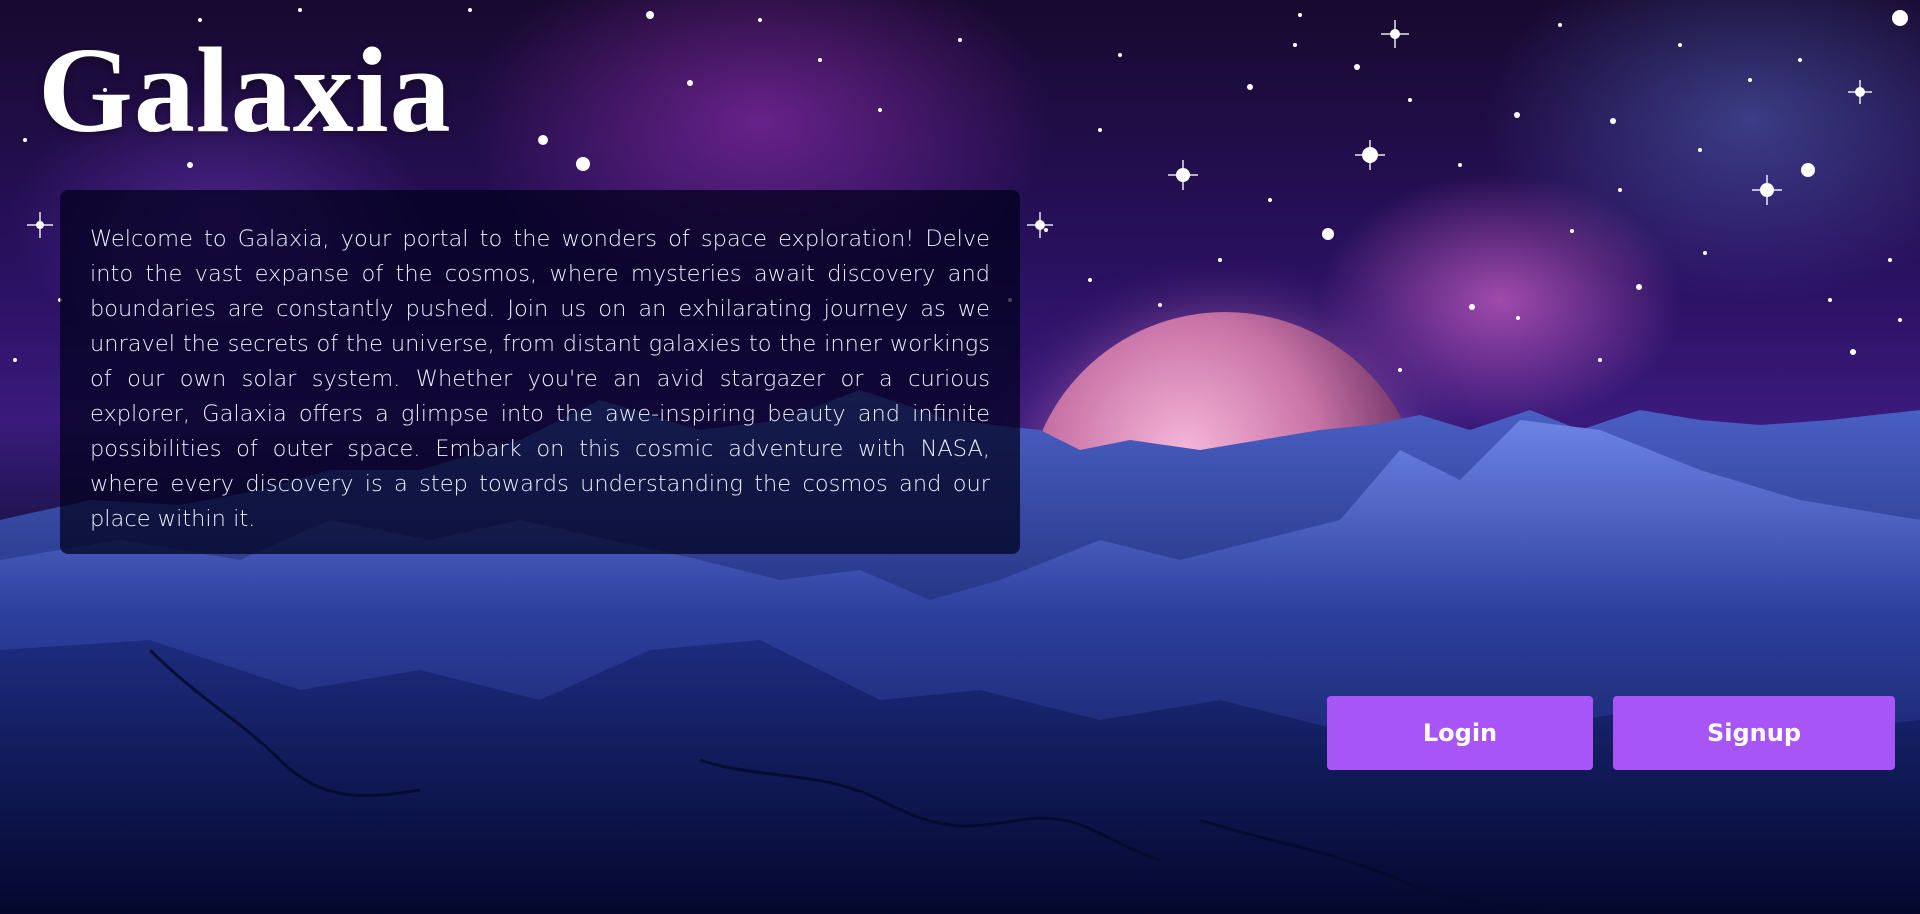 Image resolution: width=1920 pixels, height=914 pixels. Describe the element at coordinates (245, 90) in the screenshot. I see `app-title: Galaxia` at that location.